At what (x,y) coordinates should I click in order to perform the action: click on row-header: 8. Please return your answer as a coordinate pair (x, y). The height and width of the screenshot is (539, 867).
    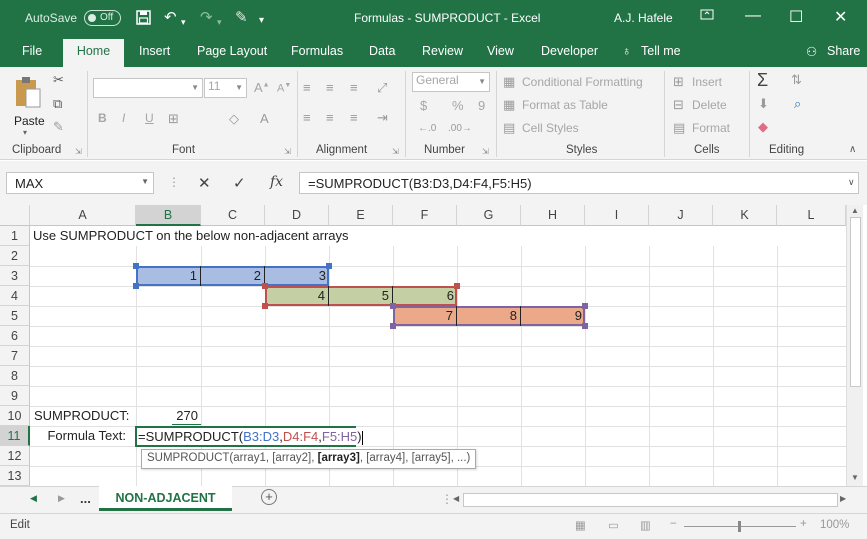
    Looking at the image, I should click on (15, 376).